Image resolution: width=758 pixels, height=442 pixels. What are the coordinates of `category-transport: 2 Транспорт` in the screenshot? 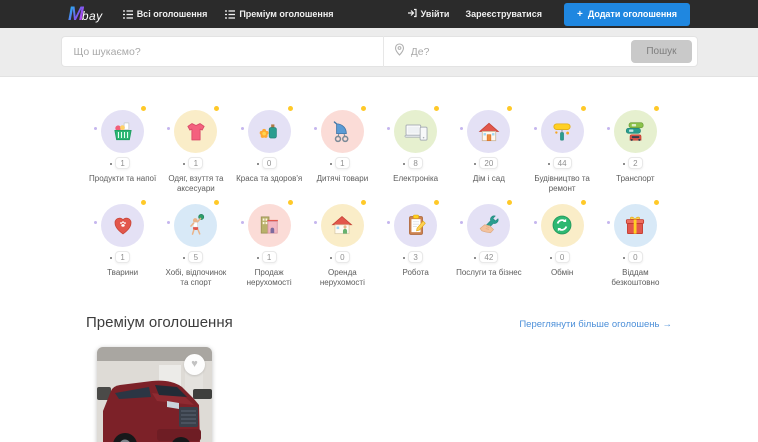 It's located at (635, 150).